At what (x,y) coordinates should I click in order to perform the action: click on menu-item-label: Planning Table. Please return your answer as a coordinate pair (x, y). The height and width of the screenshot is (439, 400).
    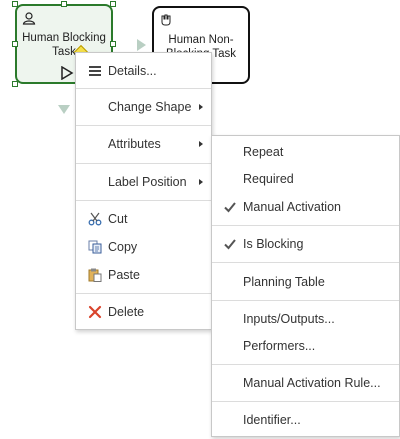
    Looking at the image, I should click on (284, 282).